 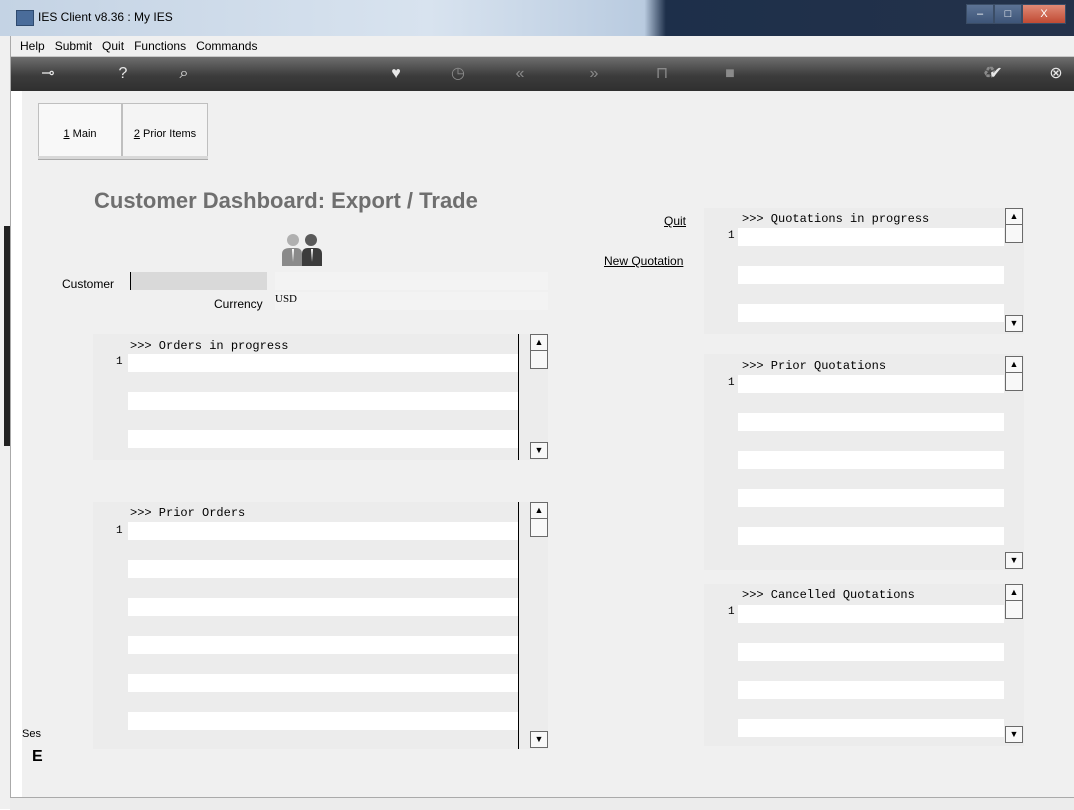 I want to click on page-title: Customer Dashboard: Export / Trade, so click(x=286, y=200).